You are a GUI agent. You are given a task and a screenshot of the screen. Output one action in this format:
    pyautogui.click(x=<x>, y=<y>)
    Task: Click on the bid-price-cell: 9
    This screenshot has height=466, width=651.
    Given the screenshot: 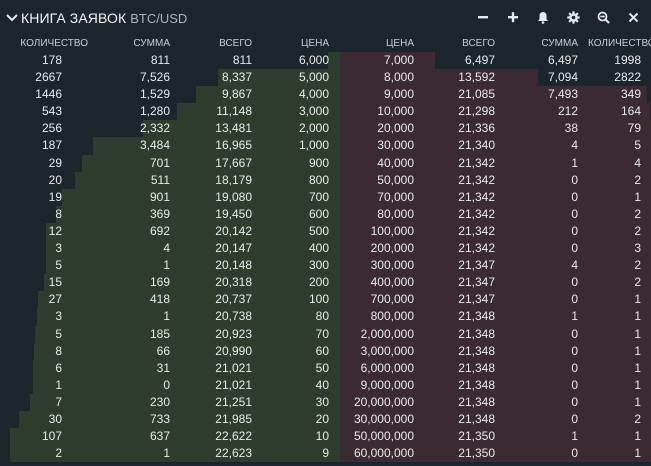 What is the action you would take?
    pyautogui.click(x=325, y=453)
    